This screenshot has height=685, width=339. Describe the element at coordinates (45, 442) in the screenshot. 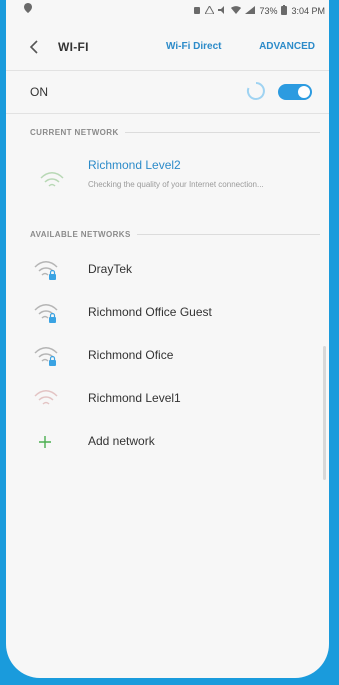

I see `plus-icon` at that location.